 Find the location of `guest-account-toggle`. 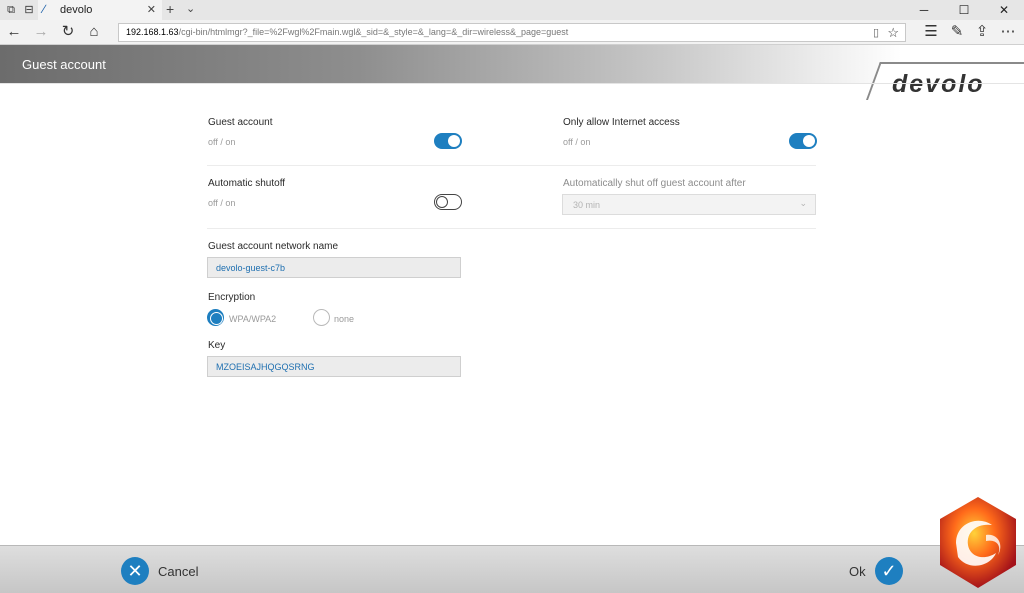

guest-account-toggle is located at coordinates (448, 141).